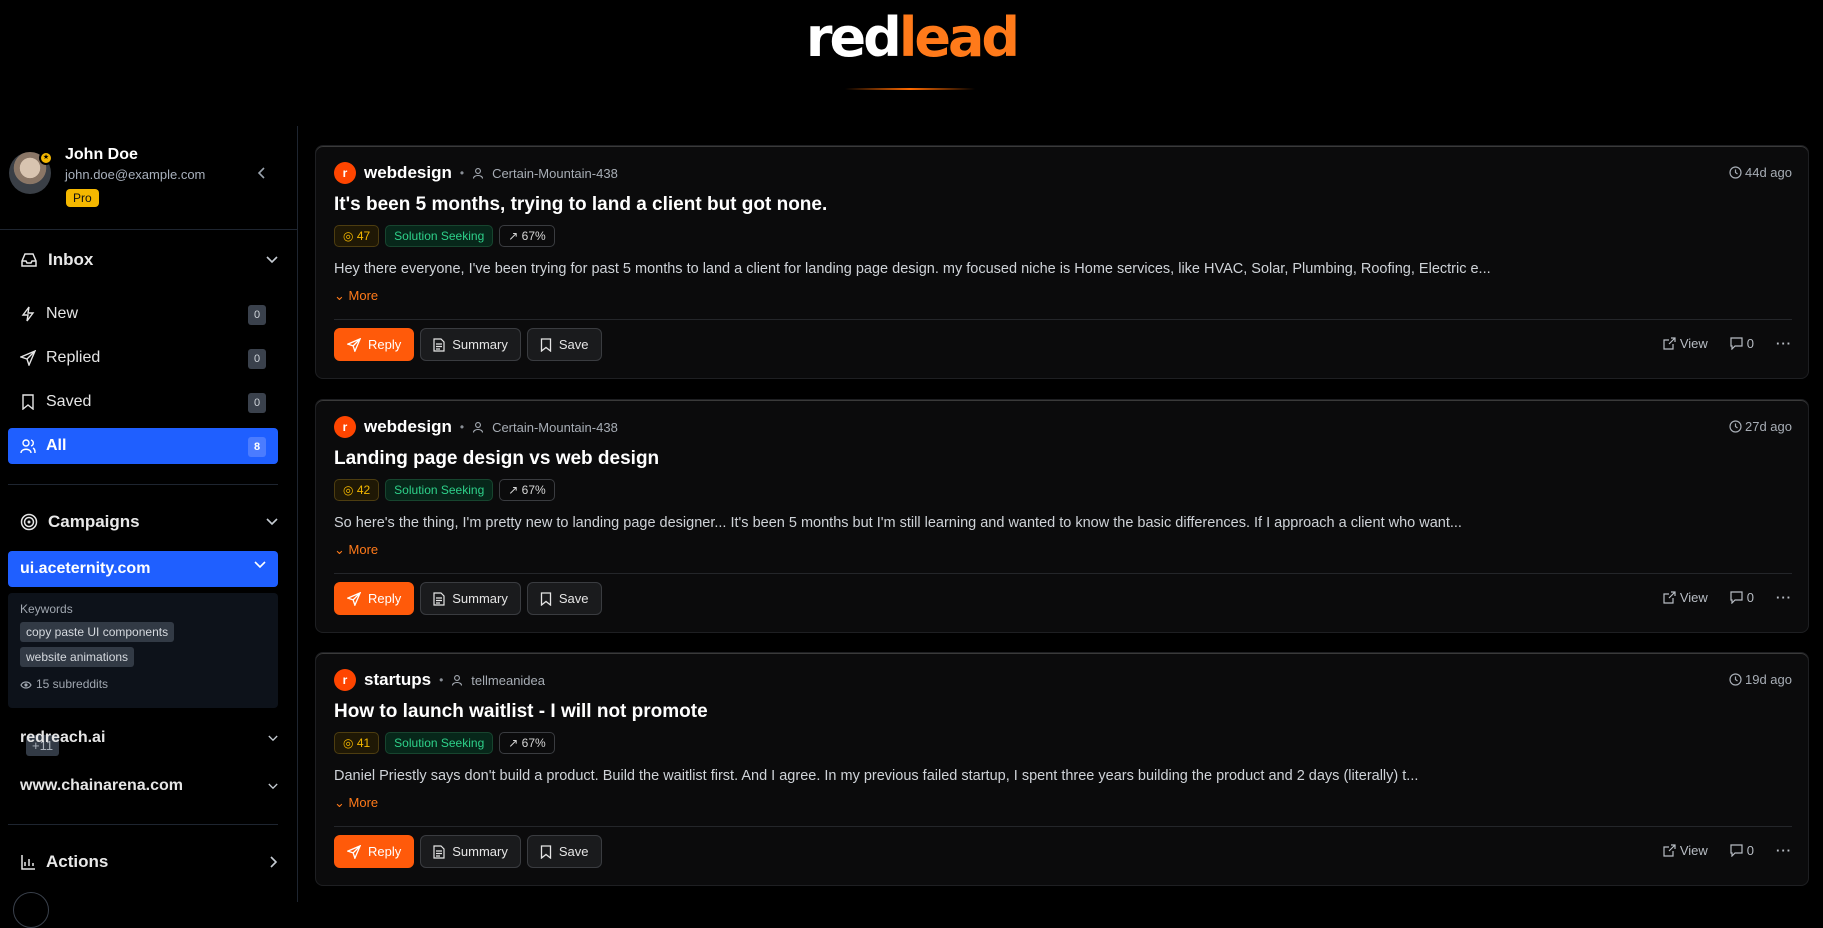 The height and width of the screenshot is (928, 1823). Describe the element at coordinates (1727, 597) in the screenshot. I see `post-meta: View 0 ···` at that location.